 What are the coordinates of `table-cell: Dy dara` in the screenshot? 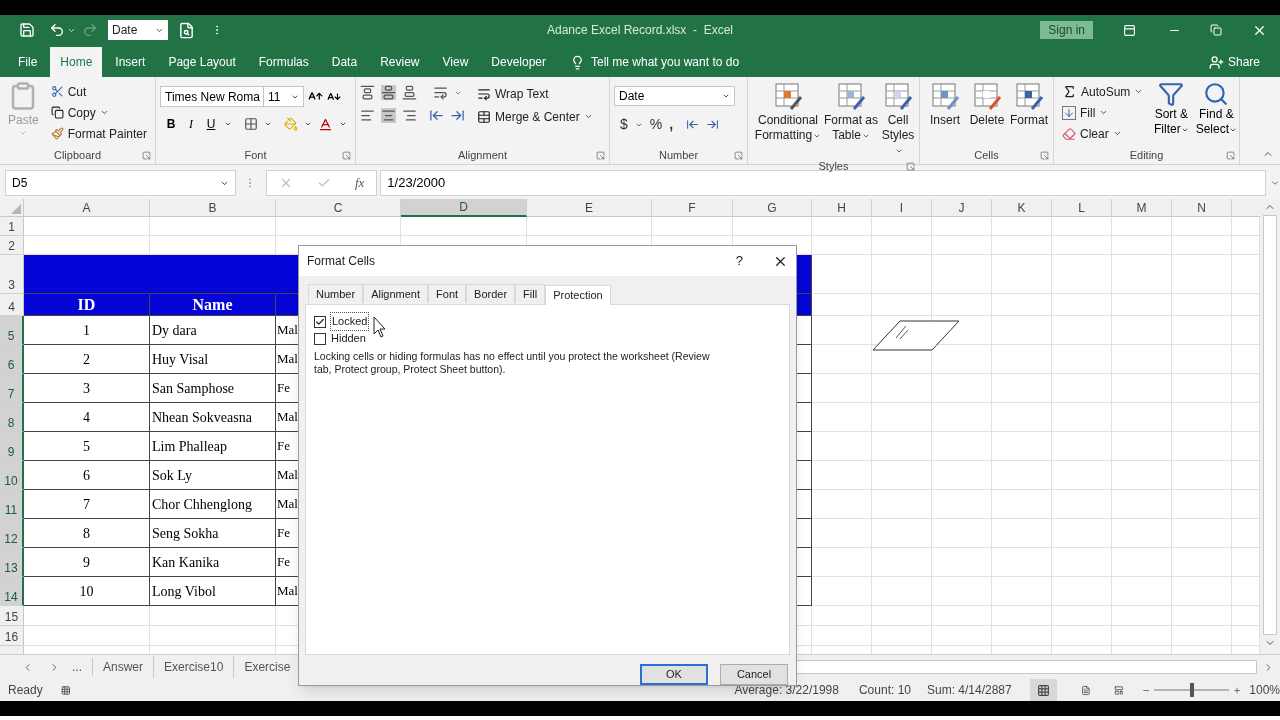 It's located at (213, 330).